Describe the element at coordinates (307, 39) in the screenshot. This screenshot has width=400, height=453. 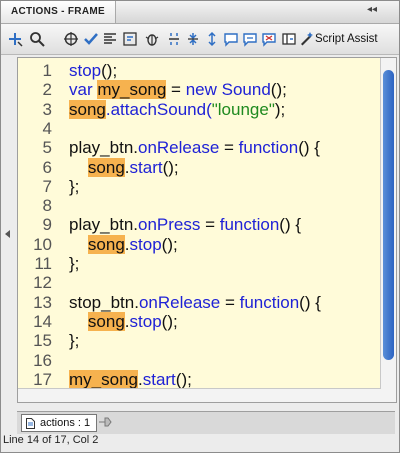
I see `script-assist-icon` at that location.